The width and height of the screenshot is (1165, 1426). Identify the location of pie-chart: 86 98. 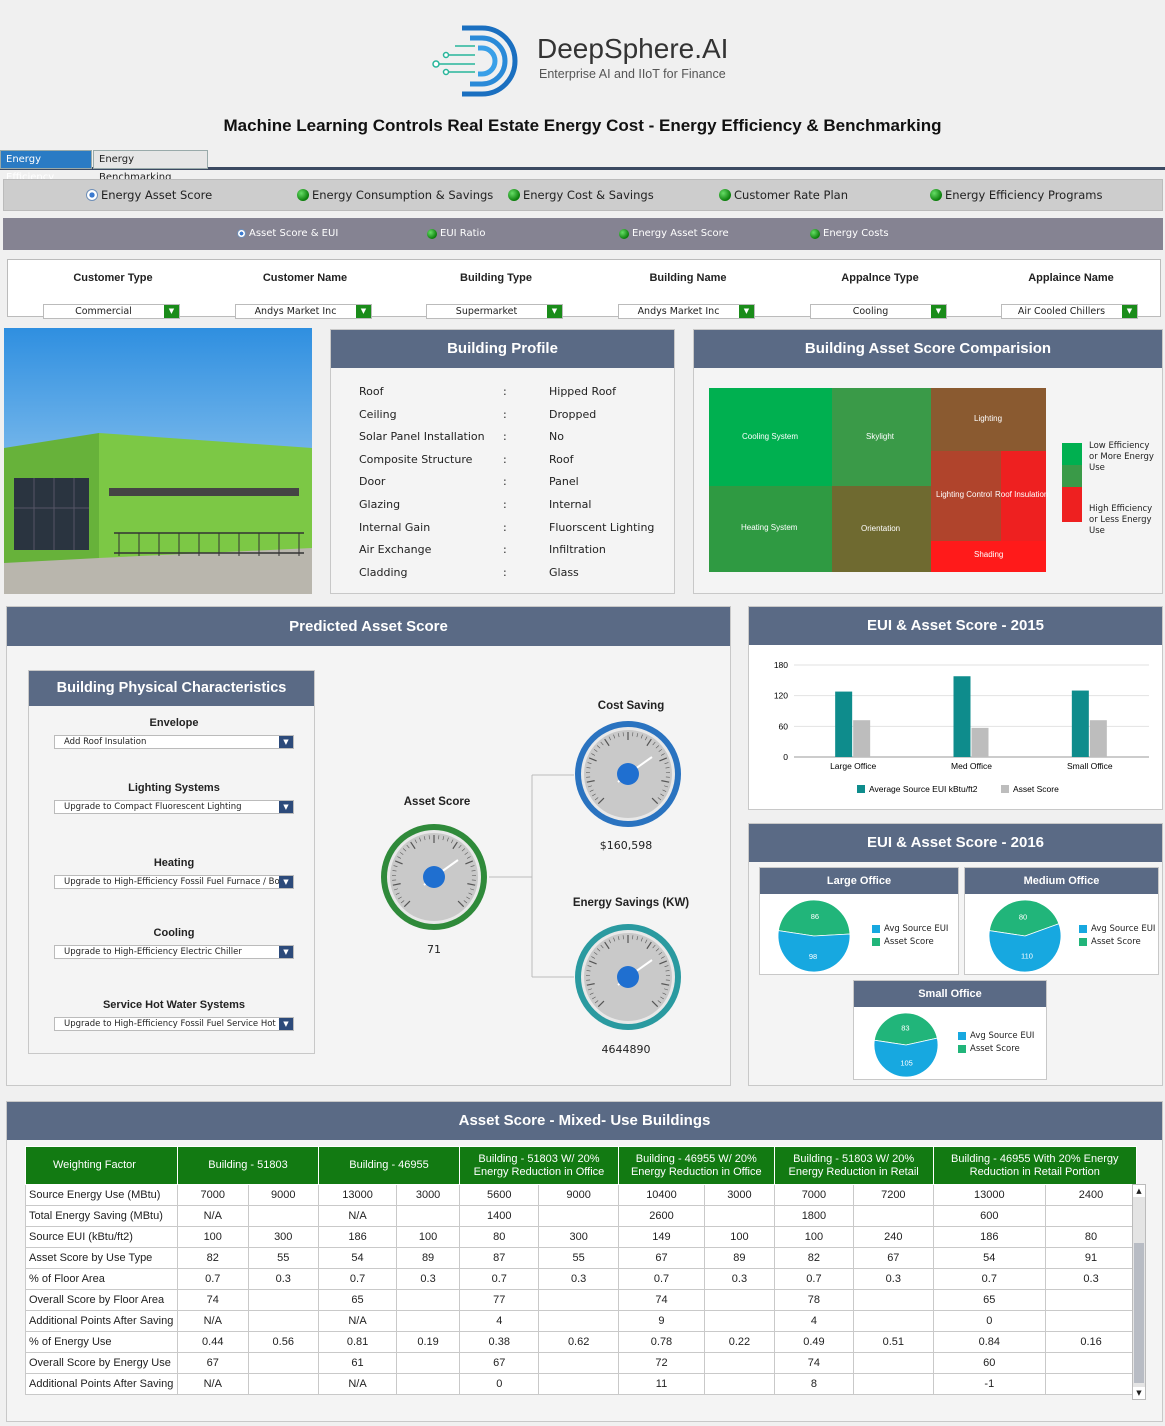
(814, 936).